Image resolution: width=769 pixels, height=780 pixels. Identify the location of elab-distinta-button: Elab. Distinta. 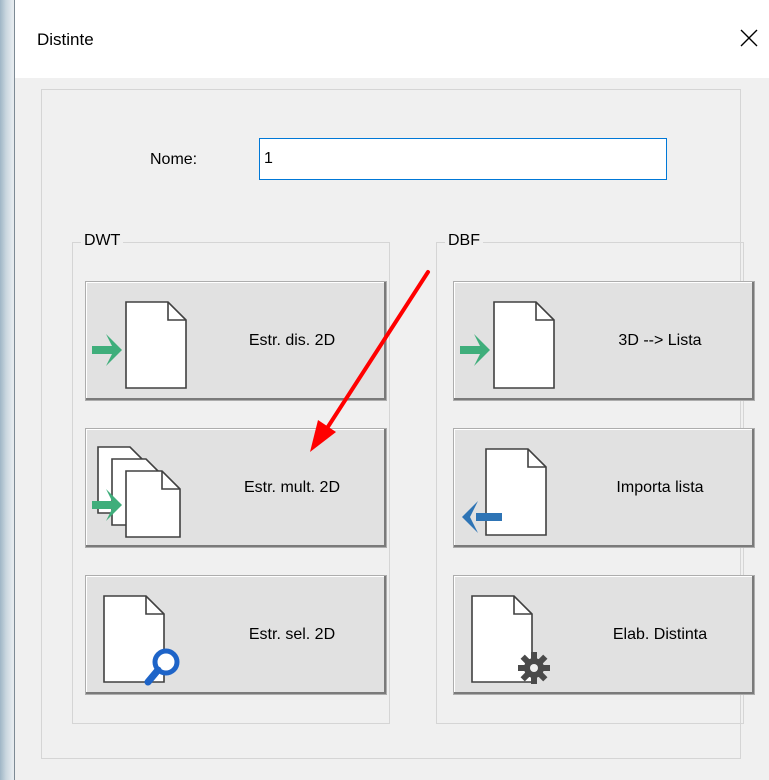
(604, 635).